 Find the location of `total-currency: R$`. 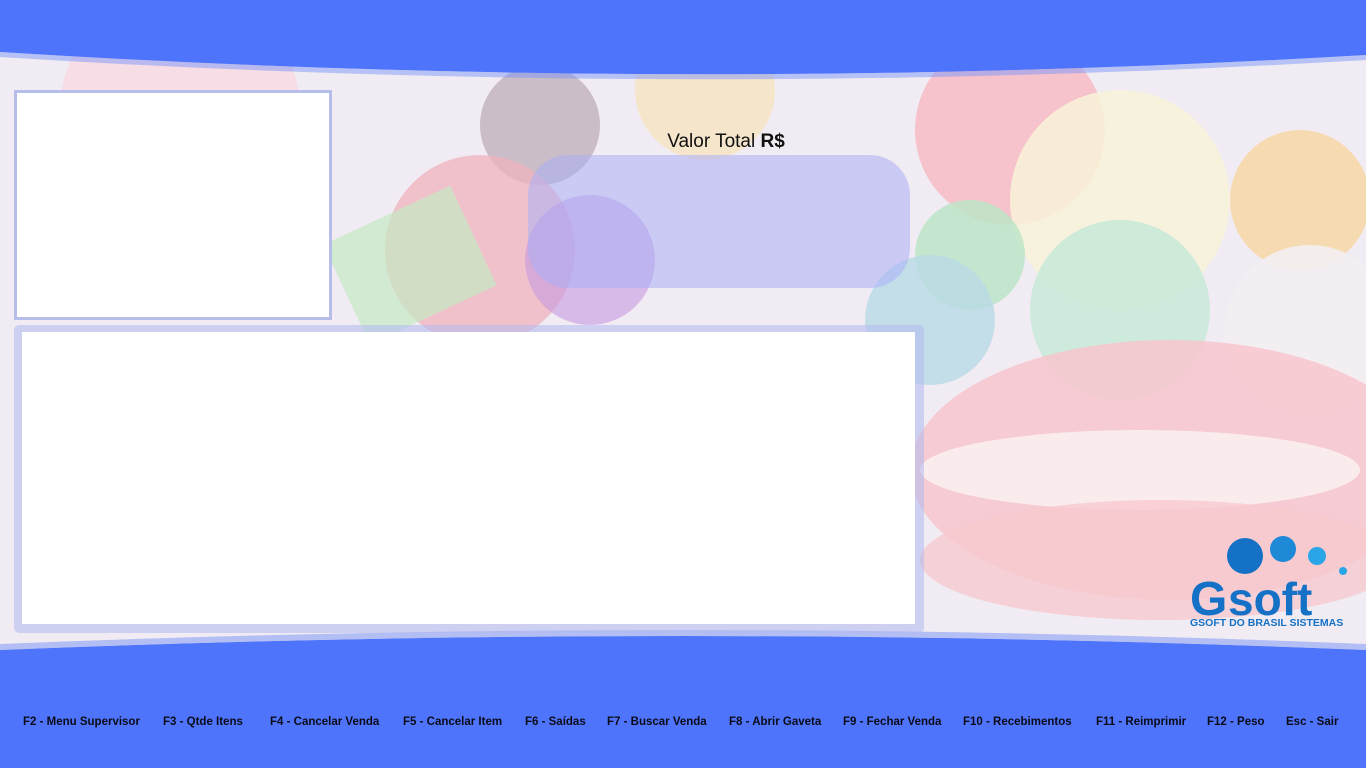

total-currency: R$ is located at coordinates (772, 141).